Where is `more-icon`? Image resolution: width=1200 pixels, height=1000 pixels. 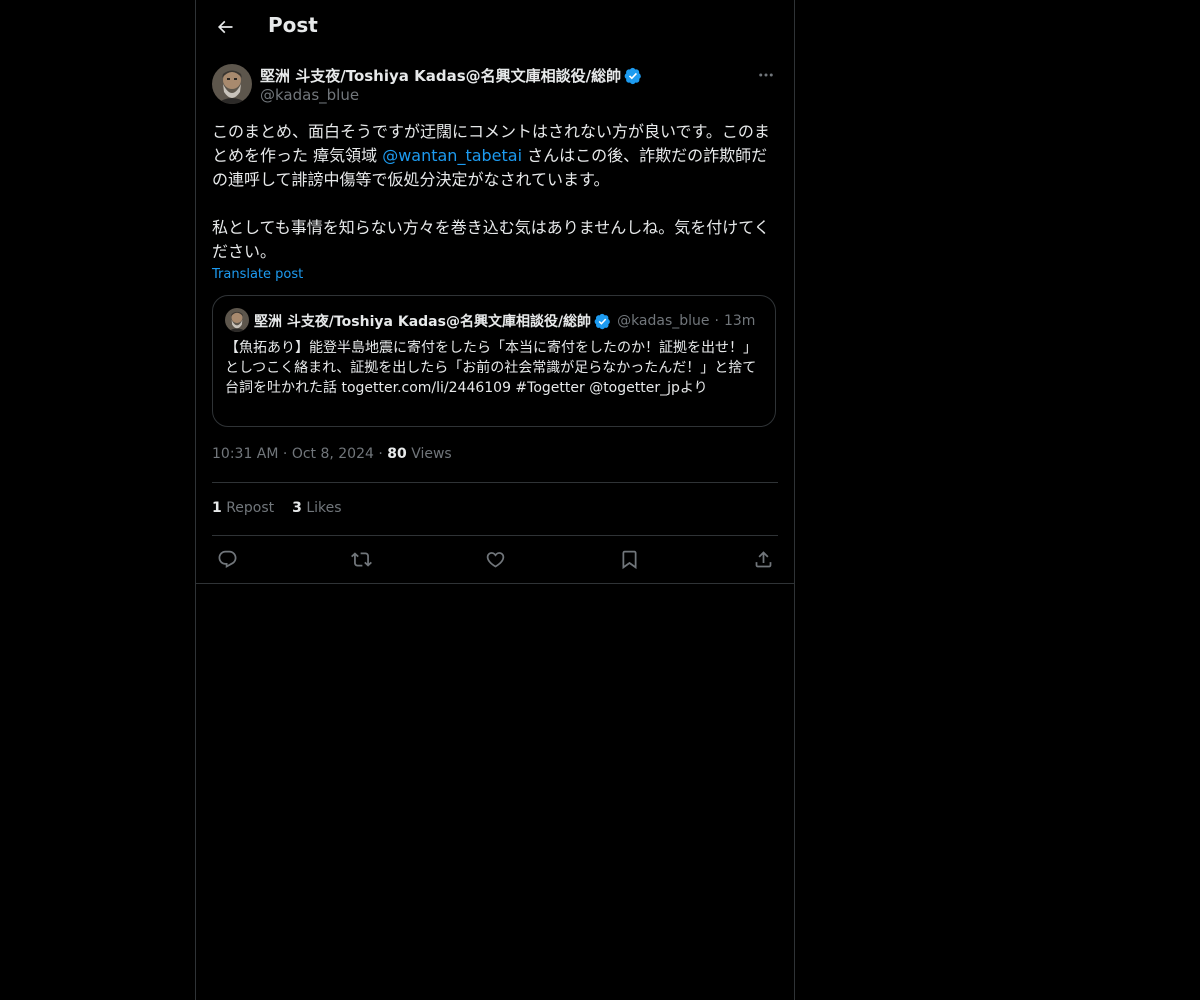 more-icon is located at coordinates (766, 75).